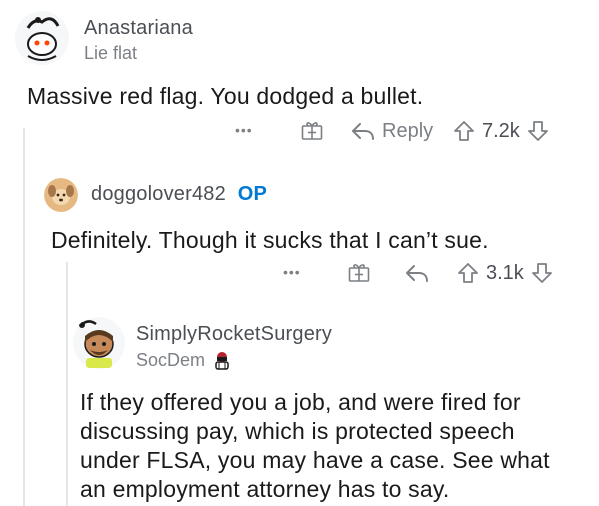  What do you see at coordinates (265, 489) in the screenshot?
I see `comment-text-line: an employment attorney has to say.` at bounding box center [265, 489].